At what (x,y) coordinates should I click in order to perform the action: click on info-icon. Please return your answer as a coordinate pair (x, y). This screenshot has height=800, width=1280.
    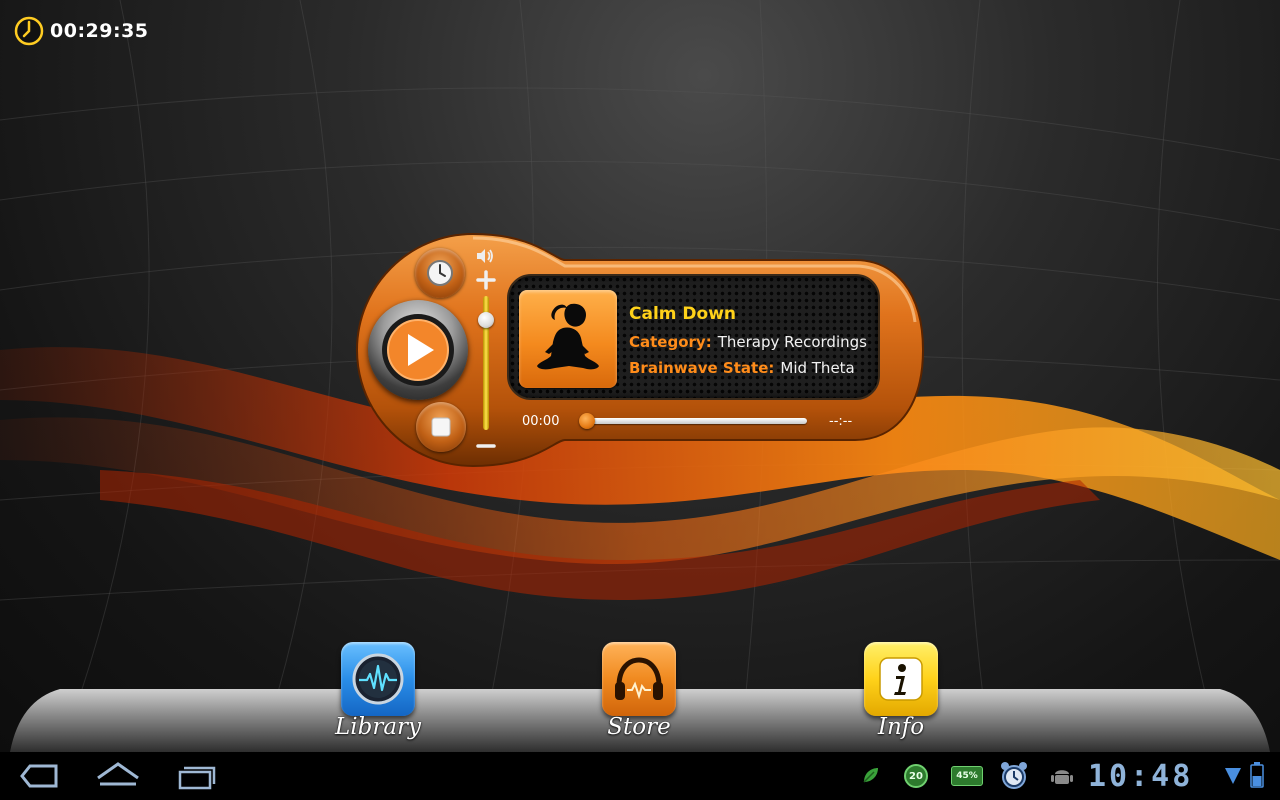
    Looking at the image, I should click on (901, 679).